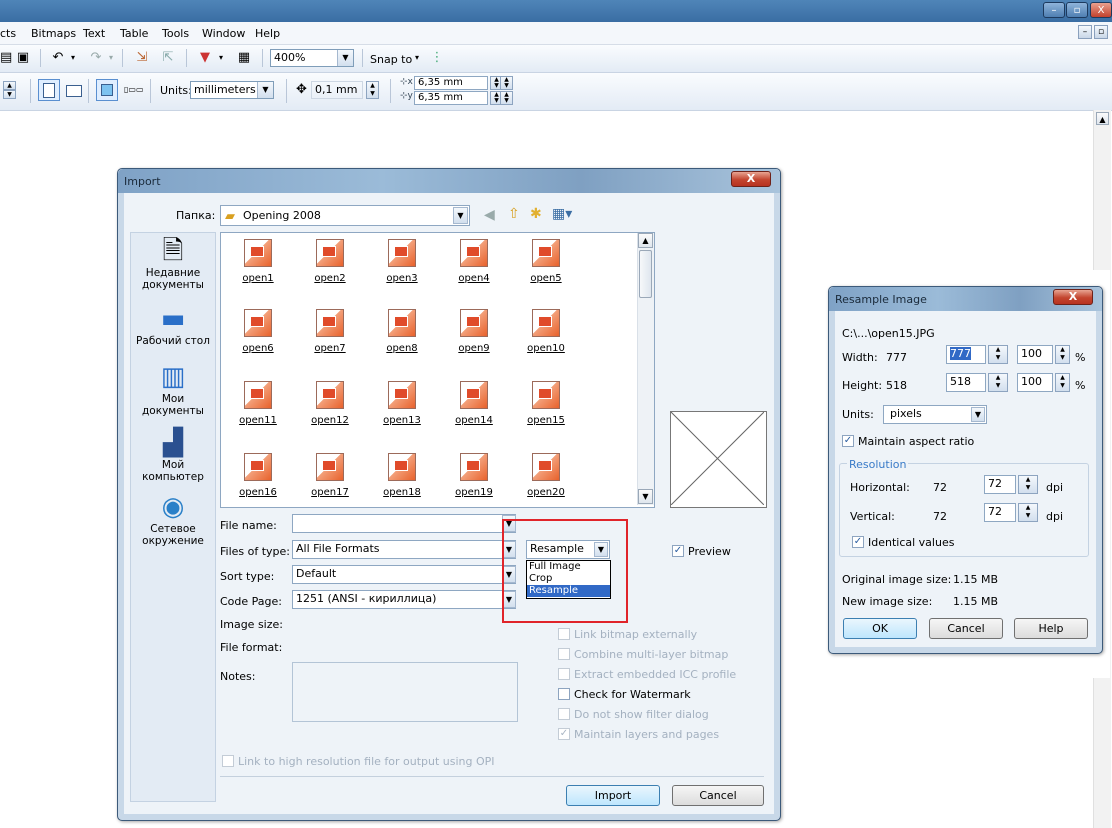 This screenshot has width=1112, height=828. I want to click on vertical-dpi-spinner: ▲ ▼, so click(1028, 512).